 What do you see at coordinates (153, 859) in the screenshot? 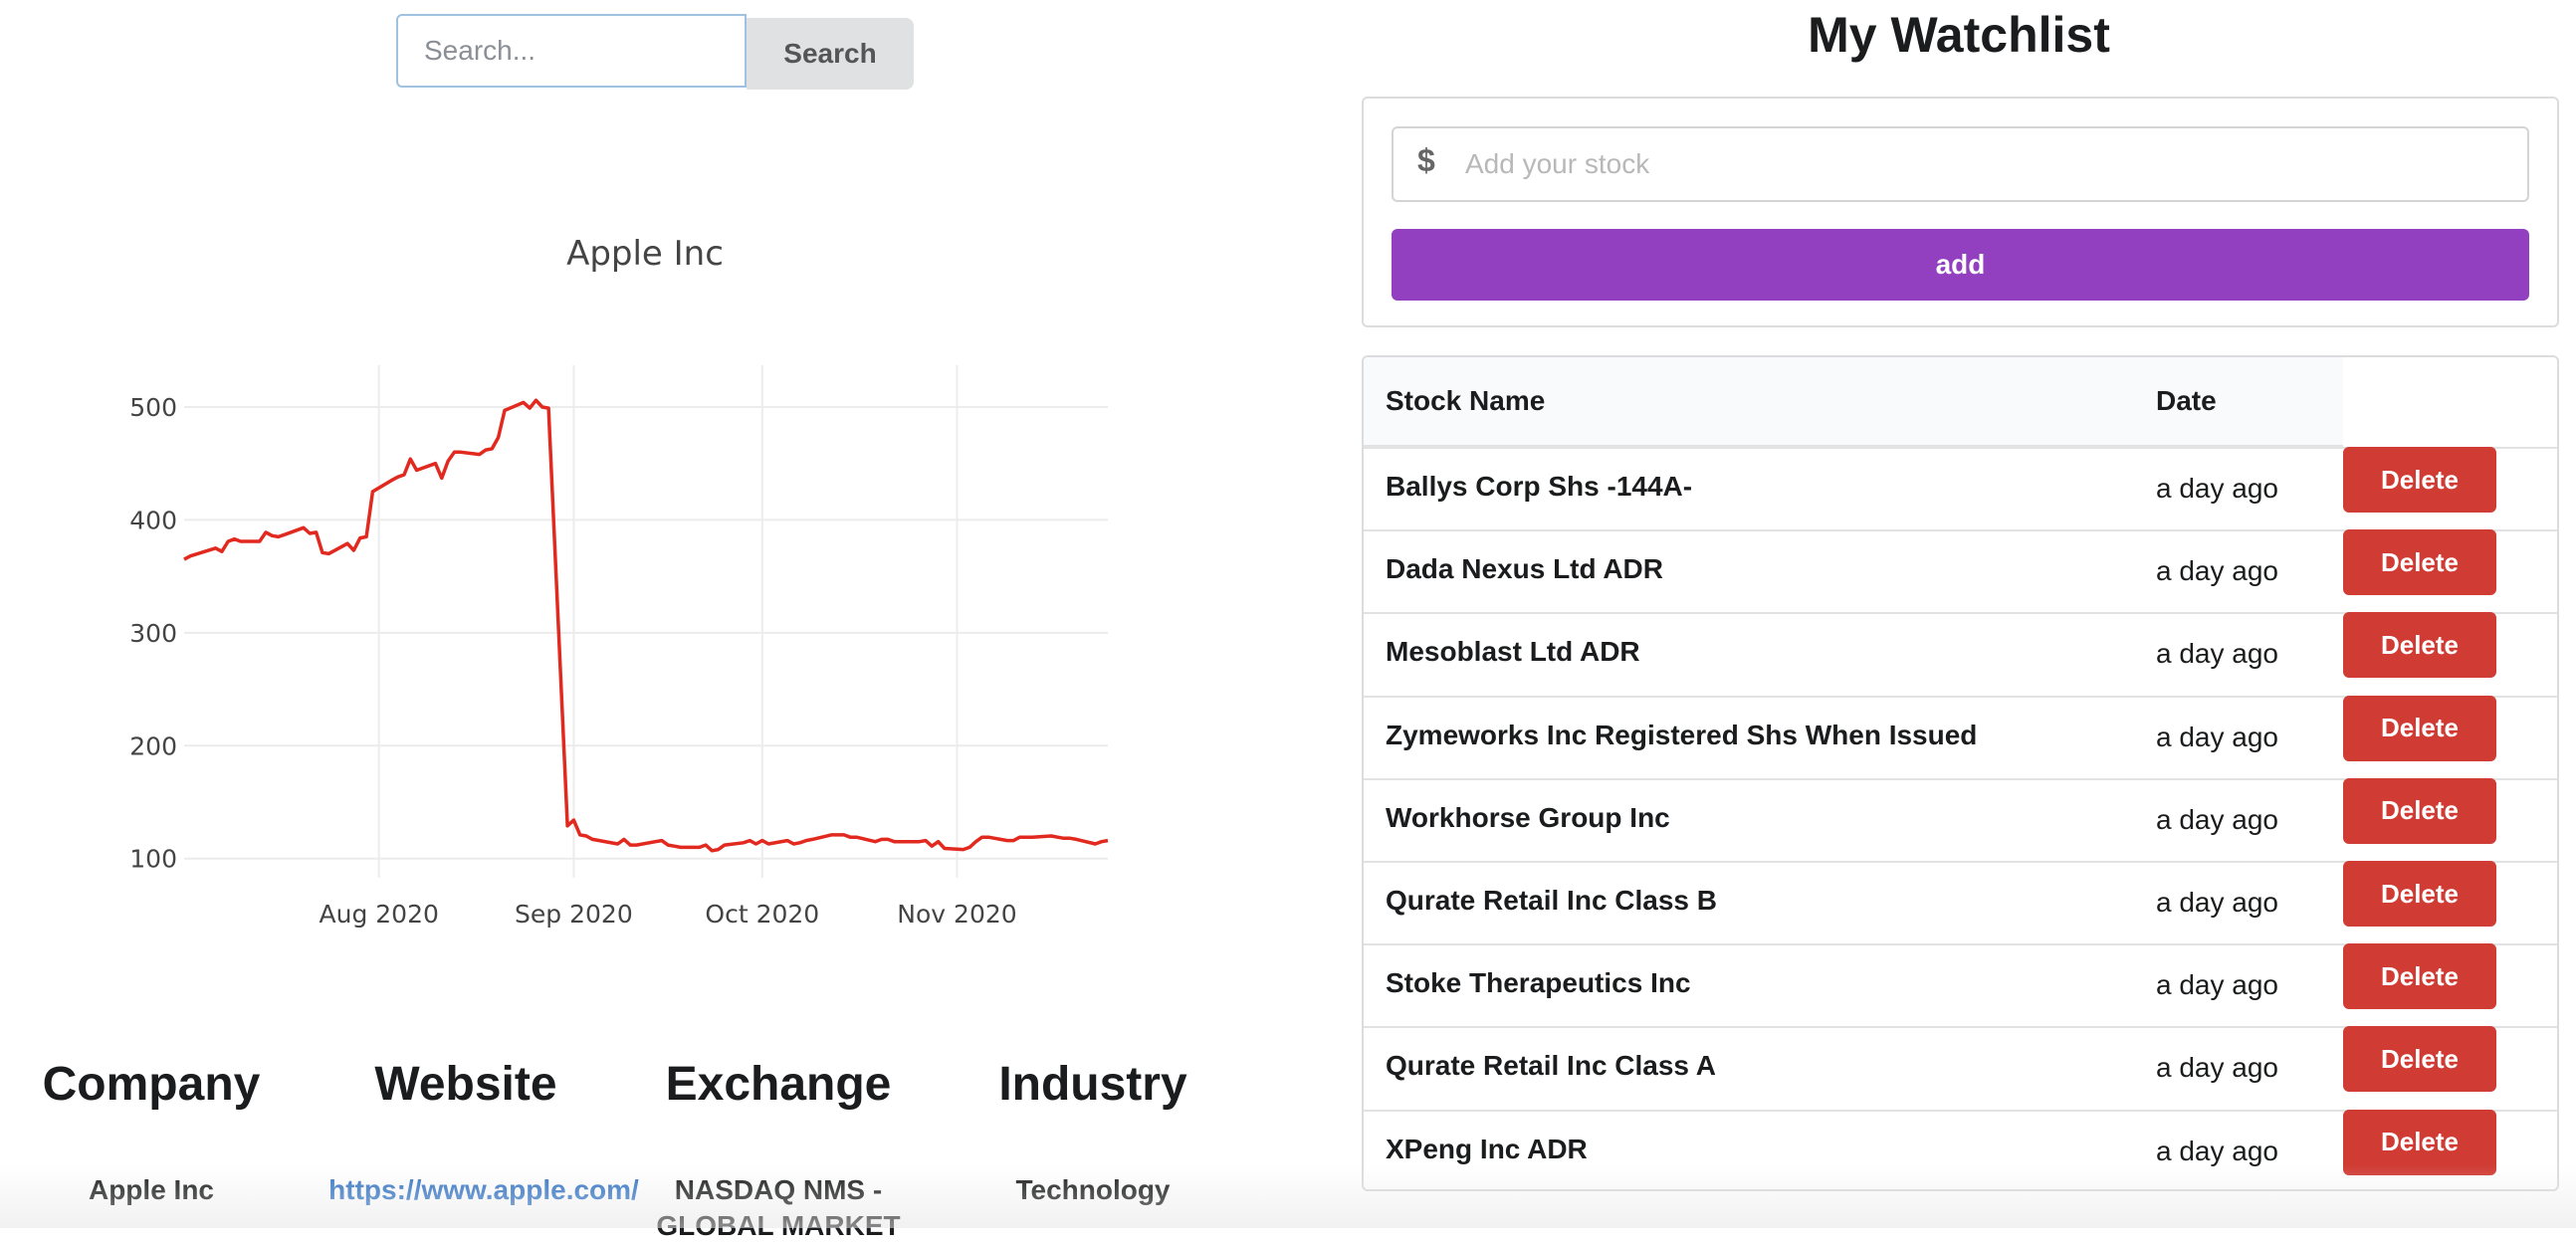
I see `y-tick-label: 100` at bounding box center [153, 859].